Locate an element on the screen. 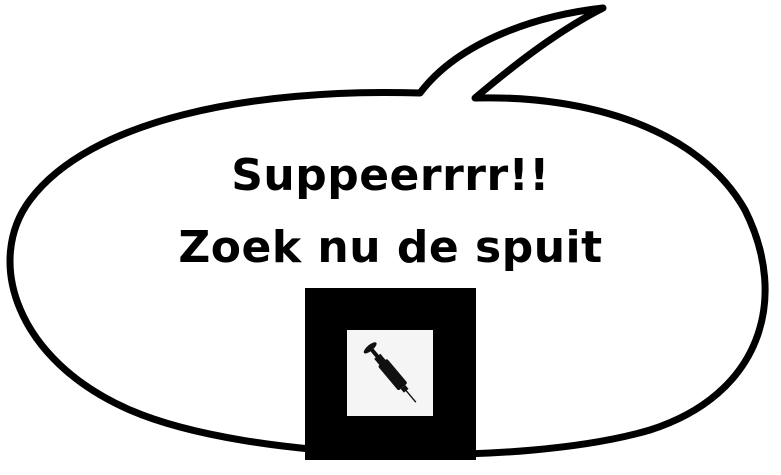 The height and width of the screenshot is (475, 781). bubble-text-line-2: Zoek nu de spuit is located at coordinates (390, 247).